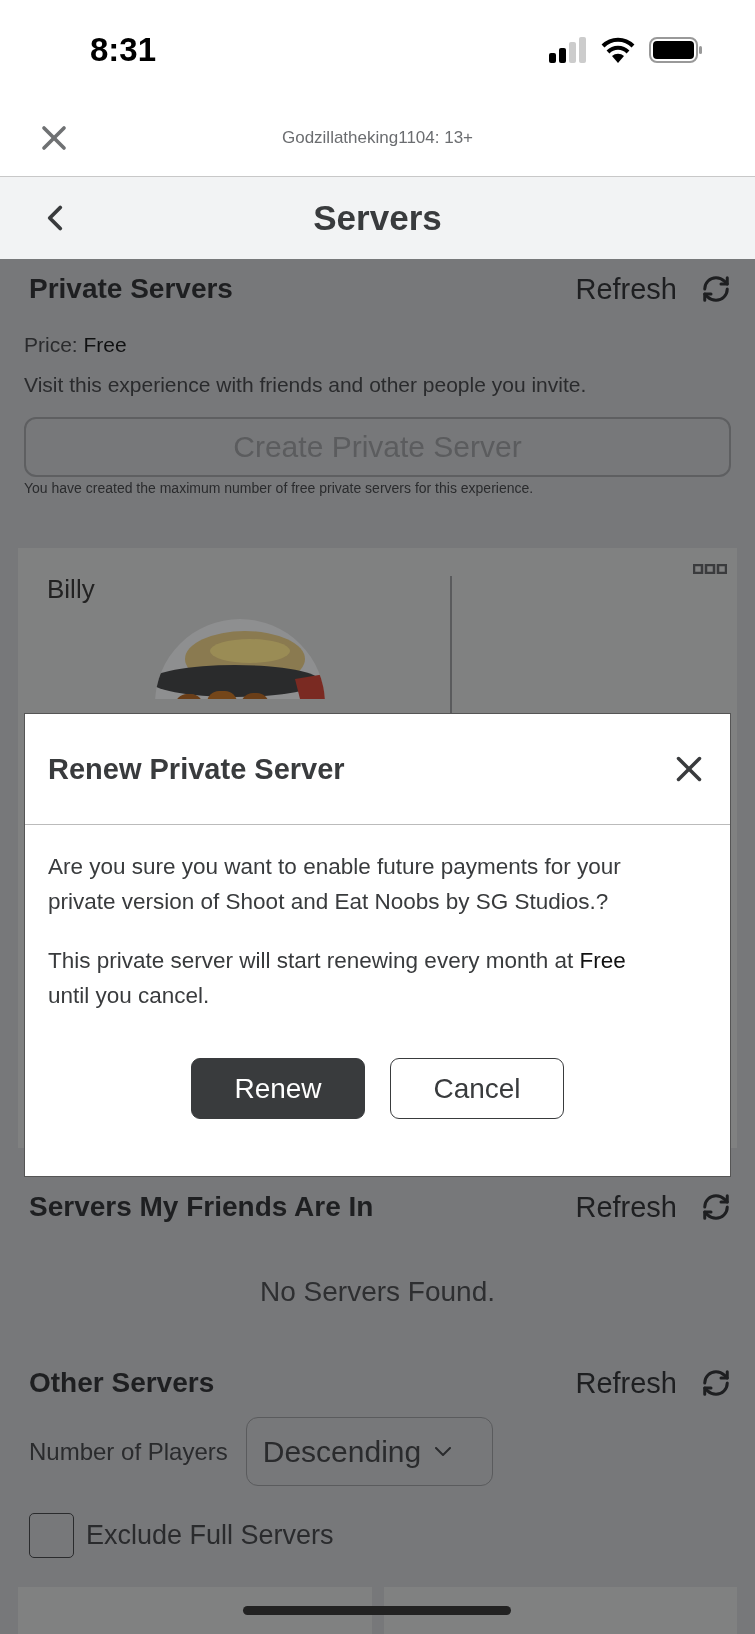 The image size is (755, 1634). What do you see at coordinates (377, 138) in the screenshot?
I see `header-title: Godzillatheking1104: 13+` at bounding box center [377, 138].